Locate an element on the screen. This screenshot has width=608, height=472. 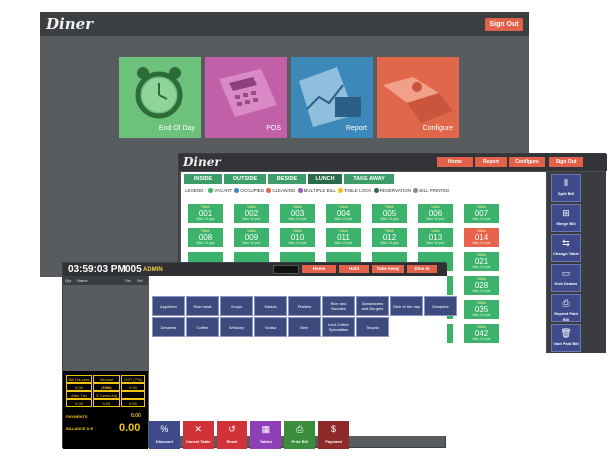
gst-value: 0.00 is located at coordinates (133, 387).